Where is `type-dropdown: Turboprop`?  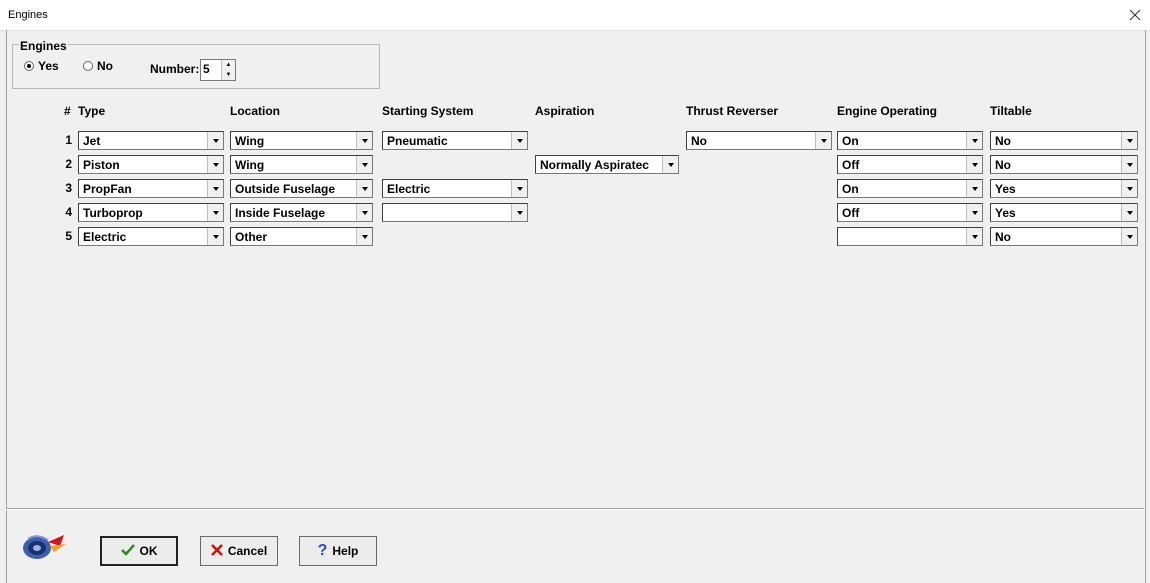 type-dropdown: Turboprop is located at coordinates (151, 212).